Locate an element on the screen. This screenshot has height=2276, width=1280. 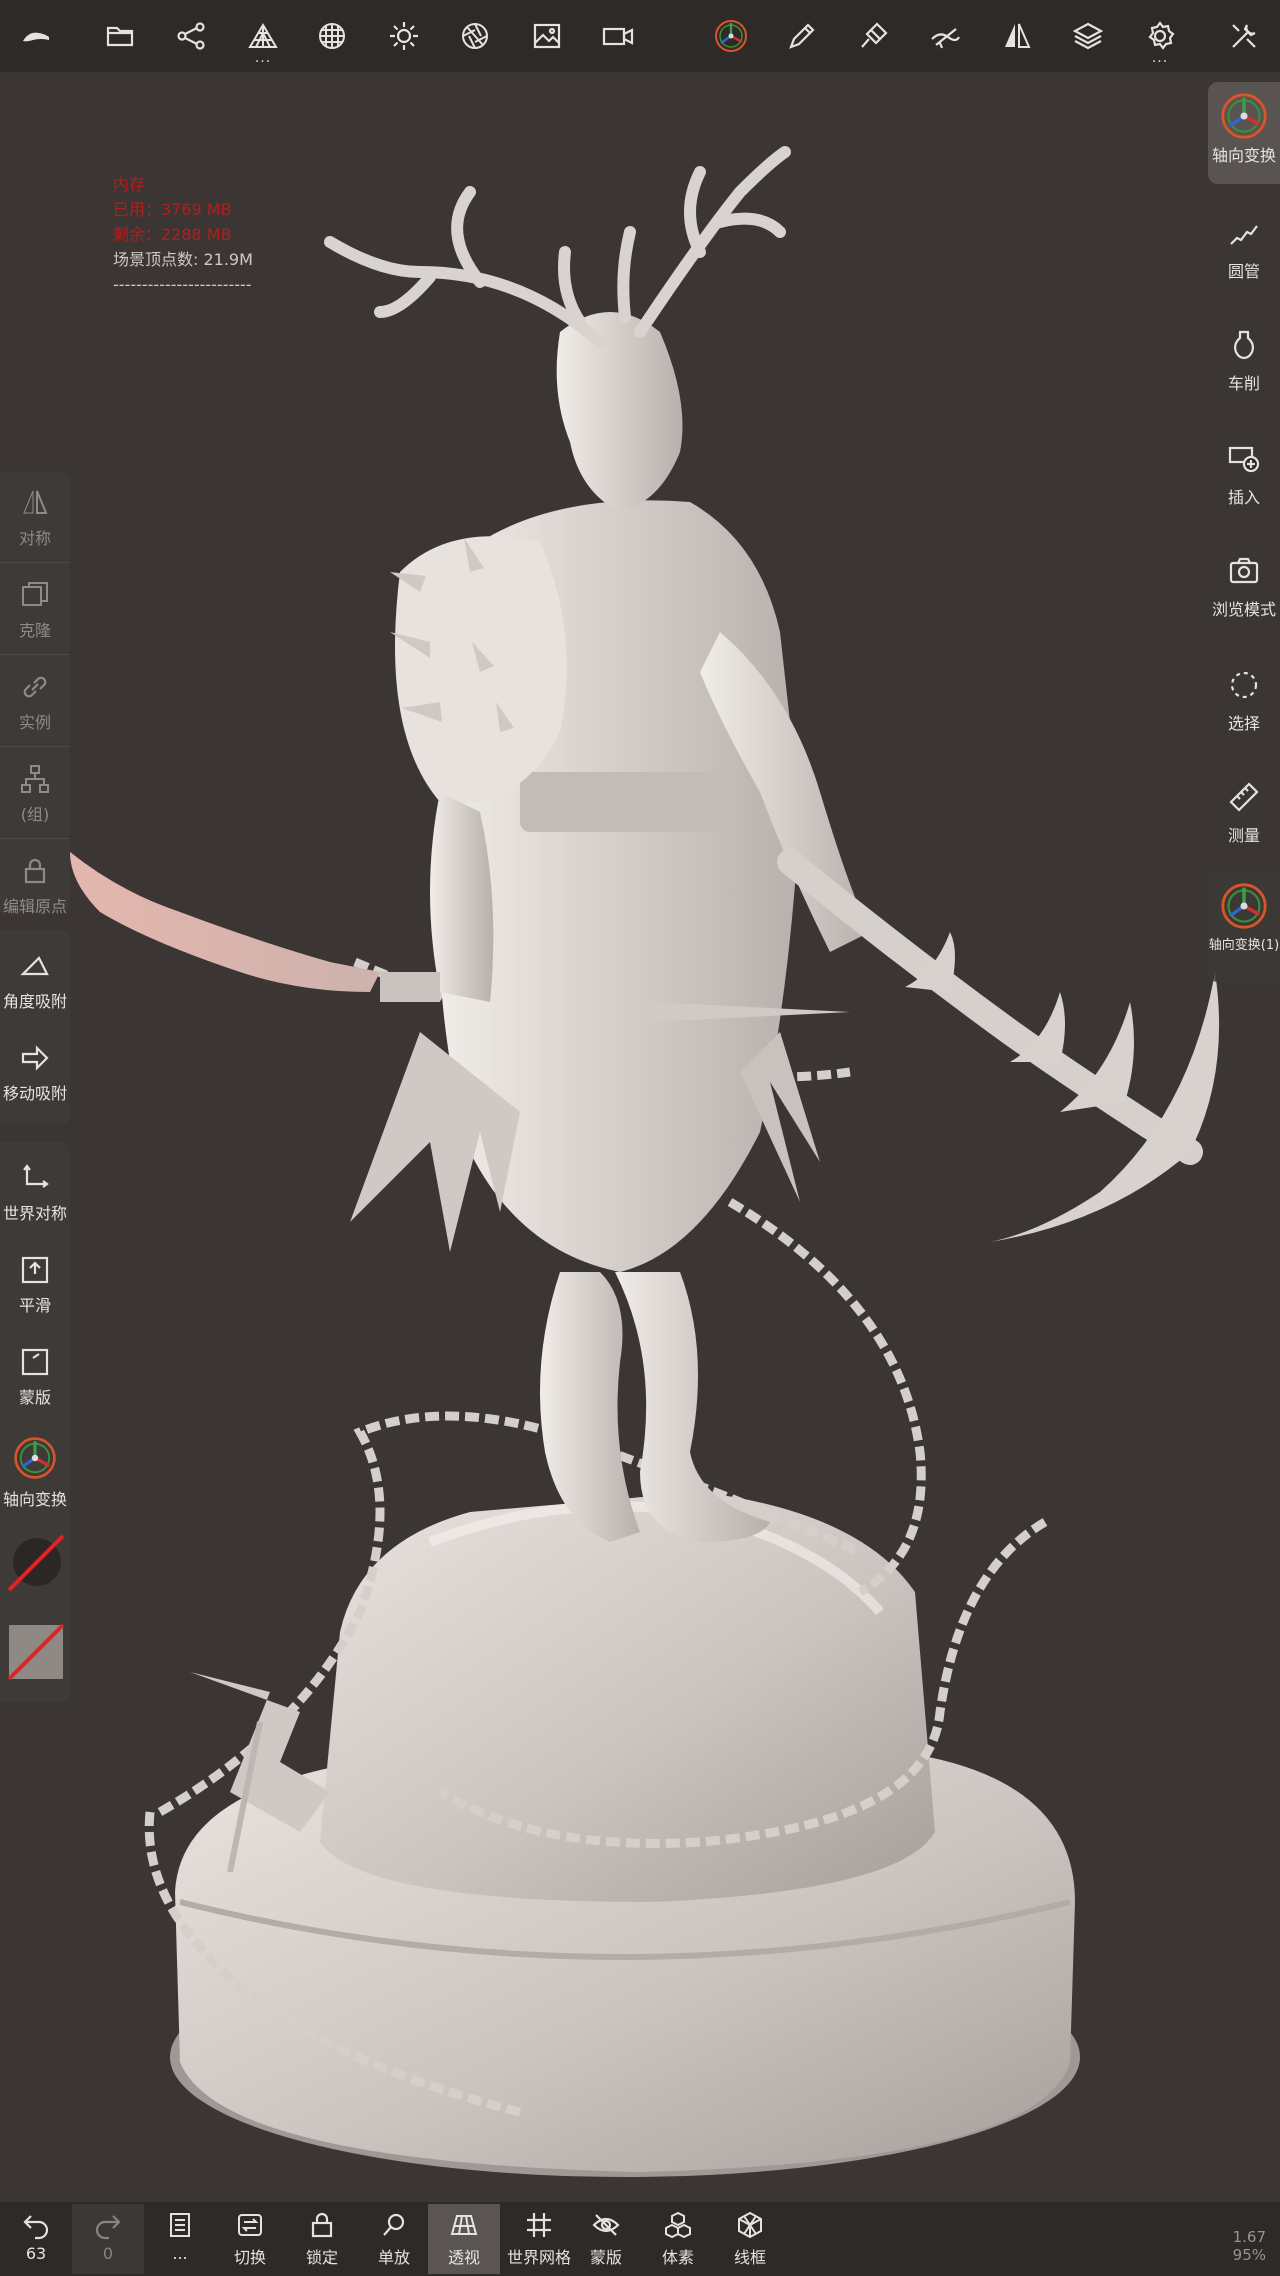
eye-slash-icon is located at coordinates (606, 2225).